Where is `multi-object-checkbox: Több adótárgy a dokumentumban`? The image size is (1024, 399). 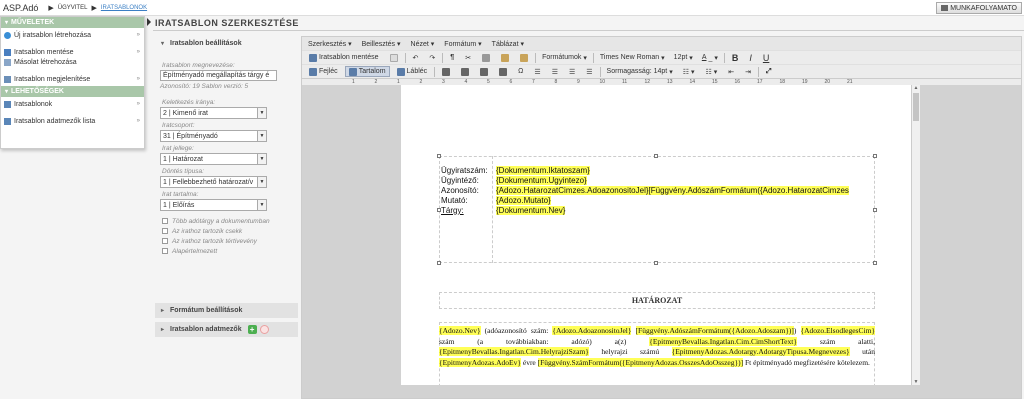
multi-object-checkbox: Több adótárgy a dokumentumban is located at coordinates (230, 221).